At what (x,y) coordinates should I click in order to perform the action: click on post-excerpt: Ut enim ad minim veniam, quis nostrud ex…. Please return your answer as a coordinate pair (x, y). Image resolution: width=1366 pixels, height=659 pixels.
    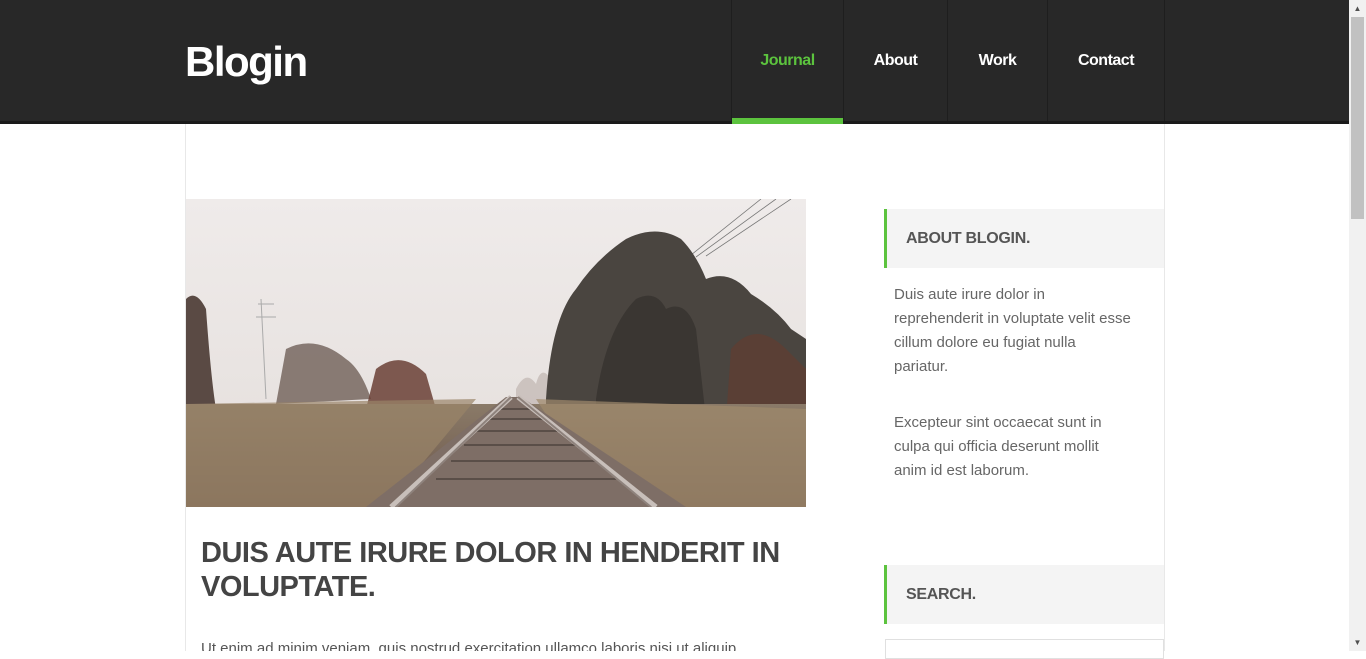
    Looking at the image, I should click on (469, 645).